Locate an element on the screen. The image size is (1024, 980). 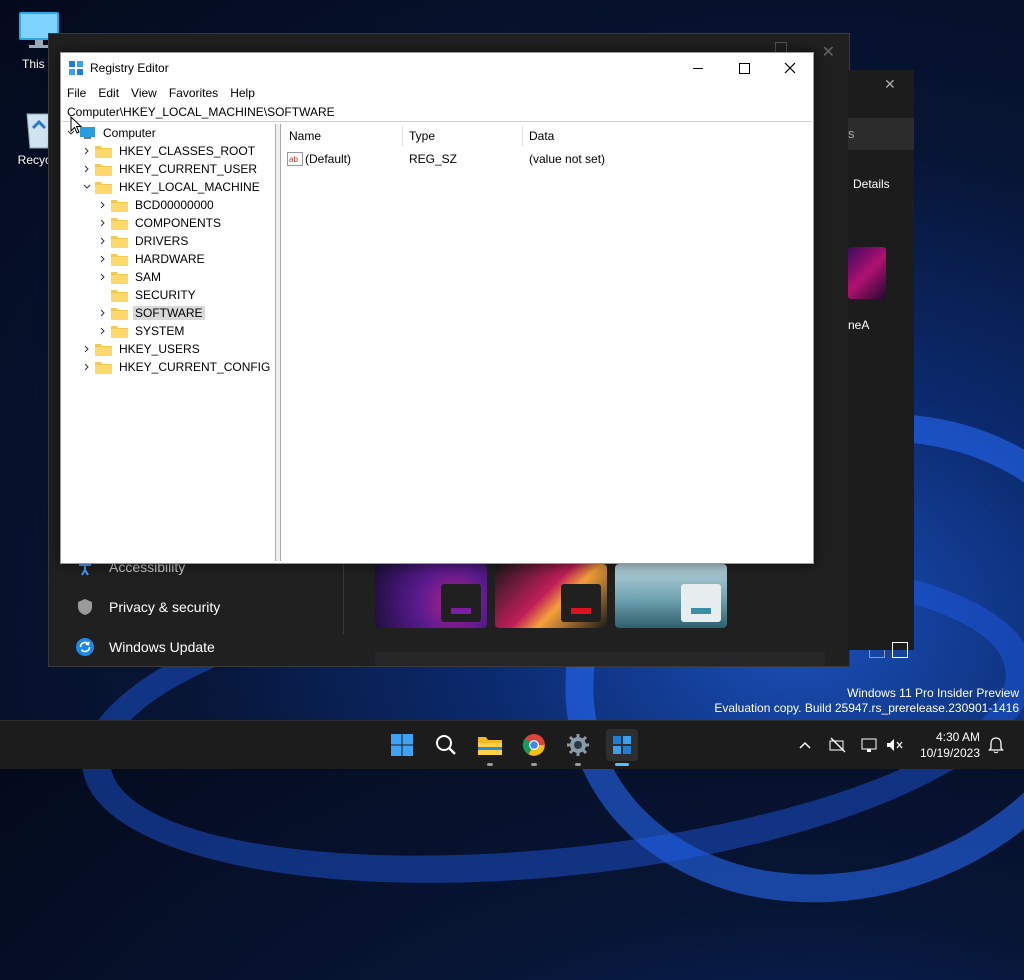
start-button is located at coordinates (402, 745).